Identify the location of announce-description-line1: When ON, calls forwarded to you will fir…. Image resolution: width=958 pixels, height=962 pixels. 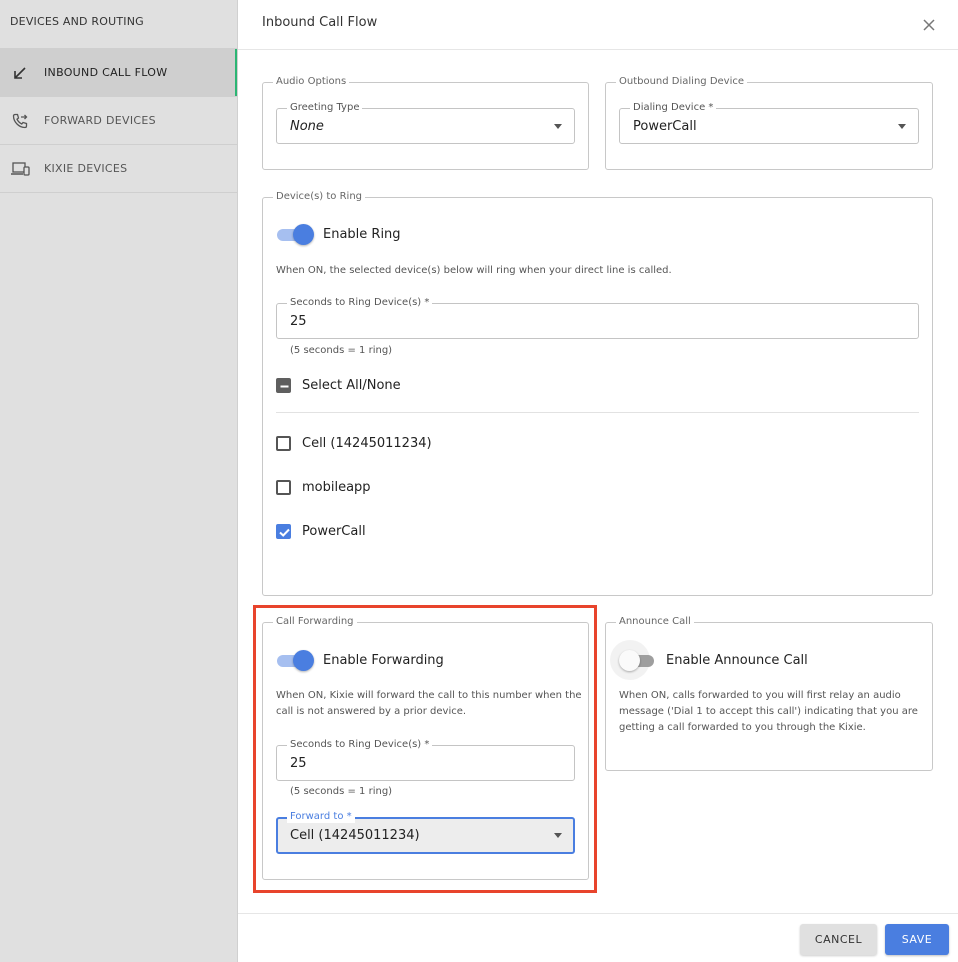
(760, 695).